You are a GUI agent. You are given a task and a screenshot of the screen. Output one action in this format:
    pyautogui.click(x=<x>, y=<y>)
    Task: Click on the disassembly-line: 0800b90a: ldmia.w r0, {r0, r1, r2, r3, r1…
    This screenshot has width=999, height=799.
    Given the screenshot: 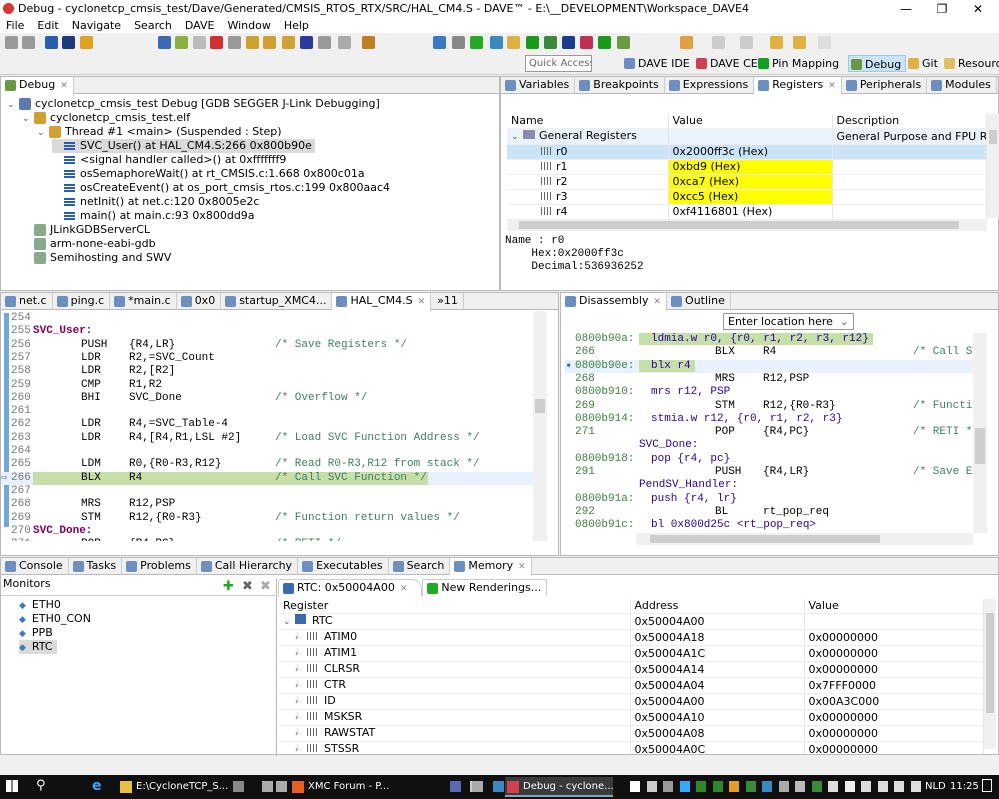 What is the action you would take?
    pyautogui.click(x=769, y=339)
    